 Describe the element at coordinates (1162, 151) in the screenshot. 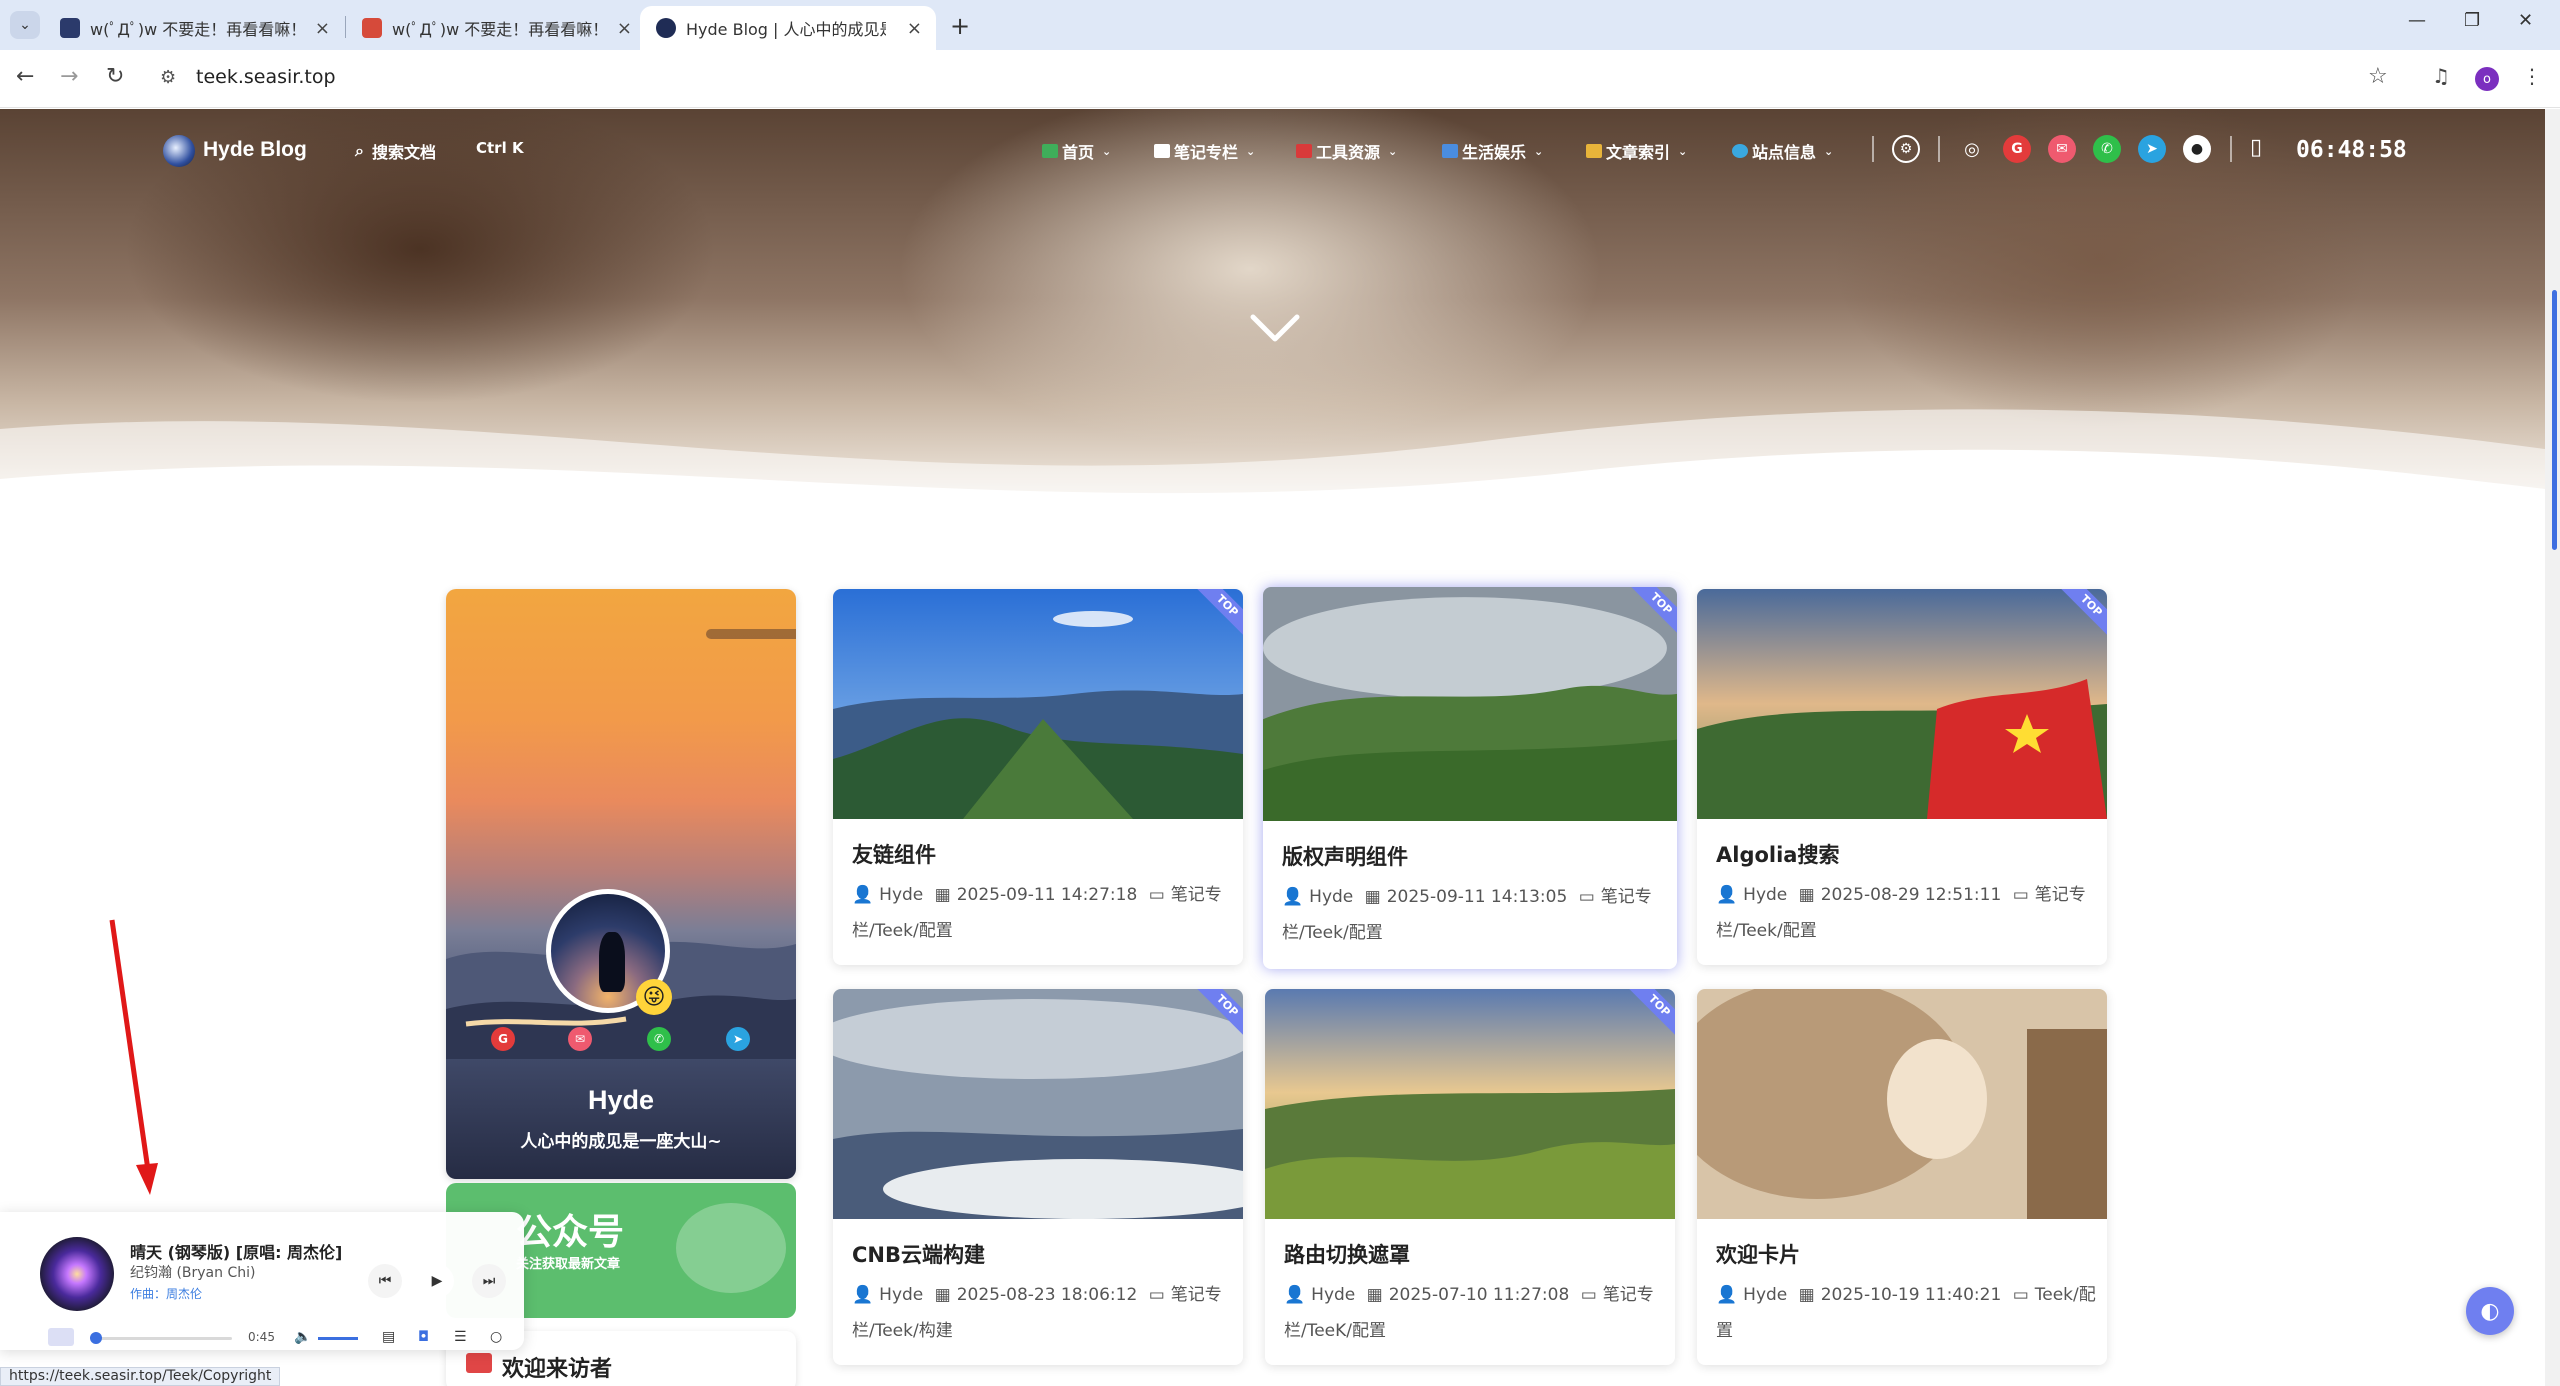

I see `notes-icon` at that location.